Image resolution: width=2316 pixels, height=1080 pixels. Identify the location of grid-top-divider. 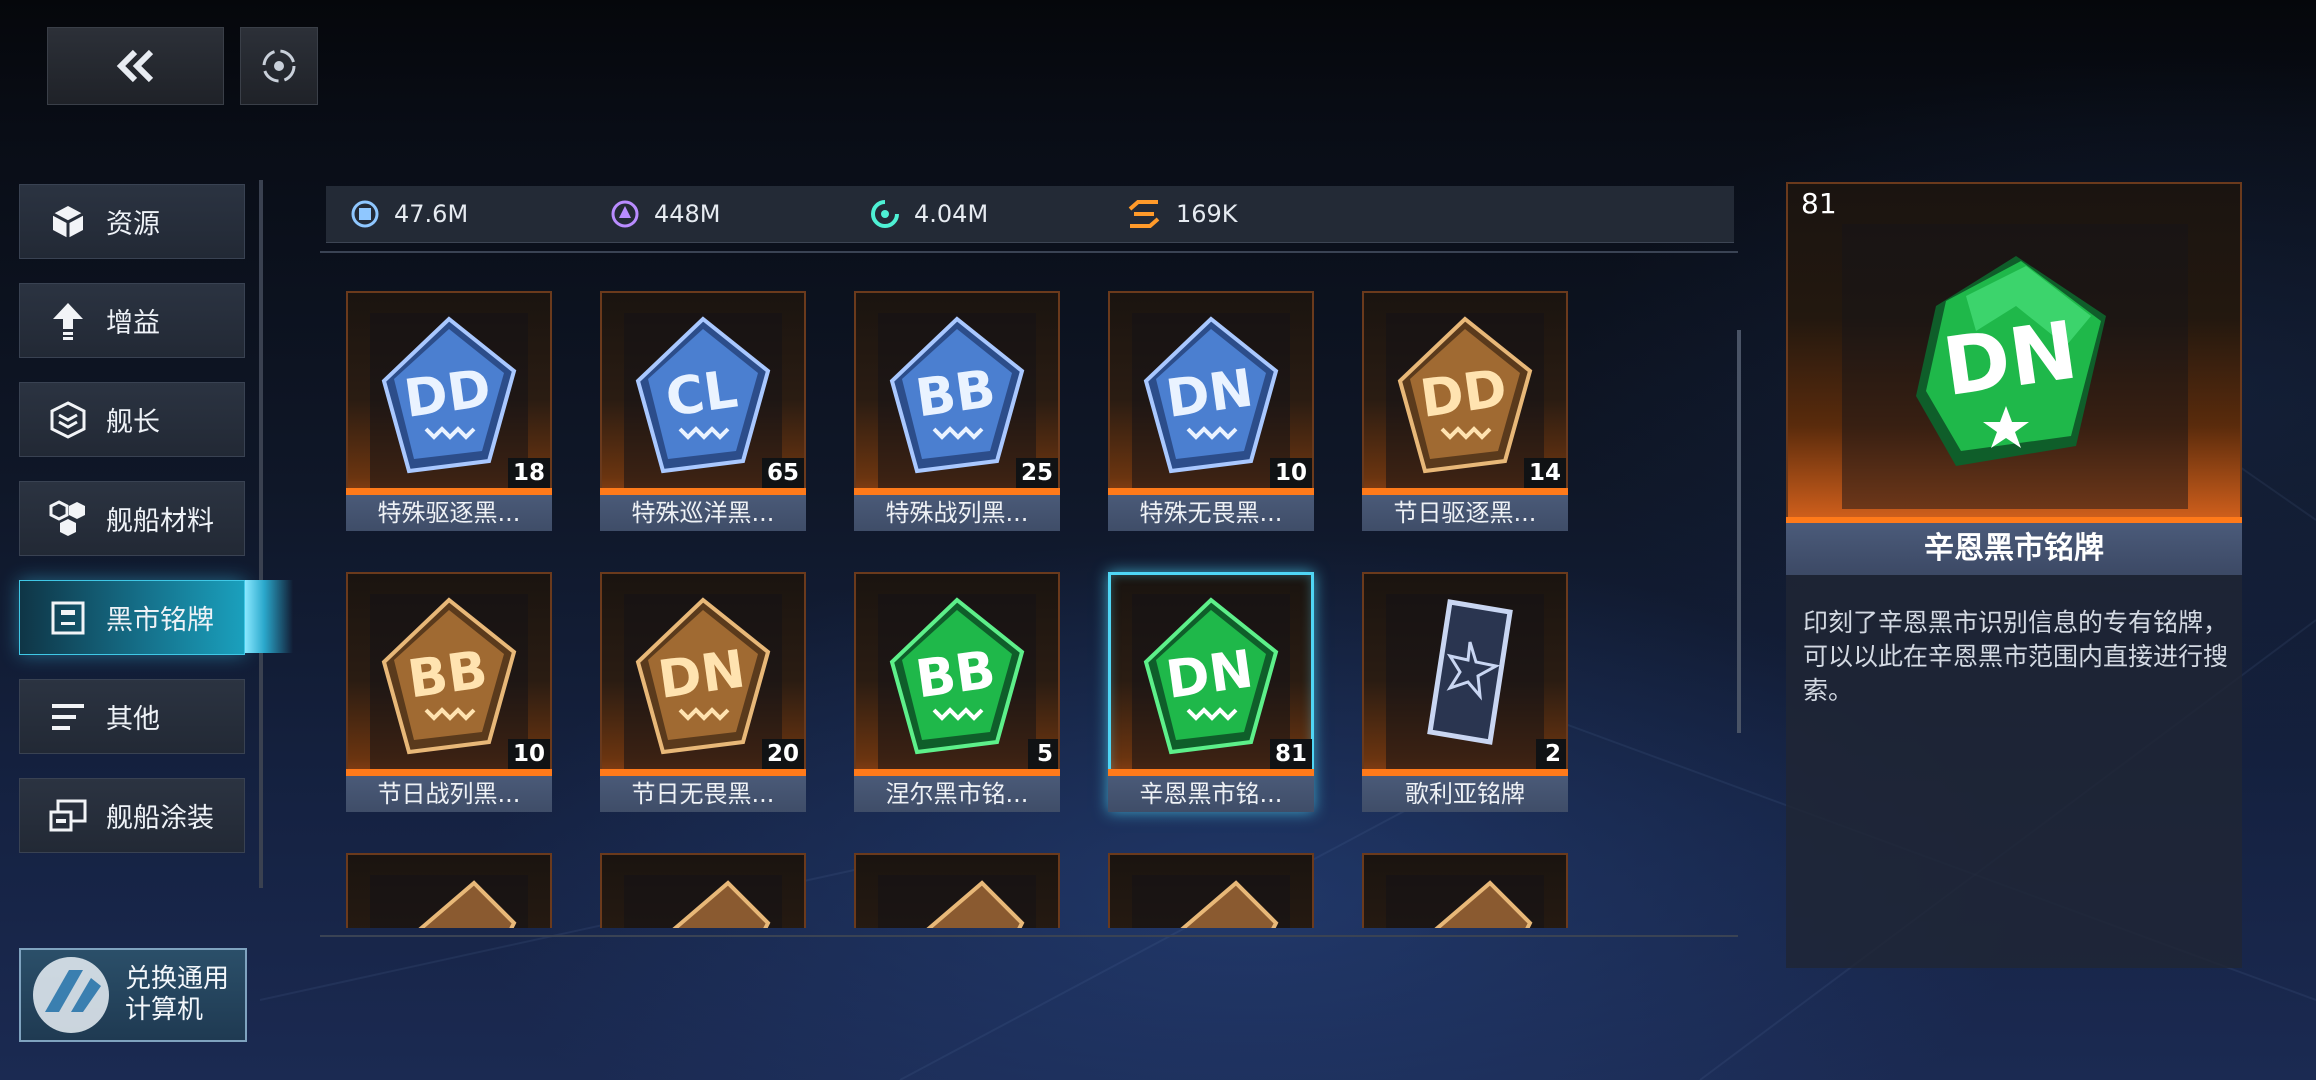
(1029, 252).